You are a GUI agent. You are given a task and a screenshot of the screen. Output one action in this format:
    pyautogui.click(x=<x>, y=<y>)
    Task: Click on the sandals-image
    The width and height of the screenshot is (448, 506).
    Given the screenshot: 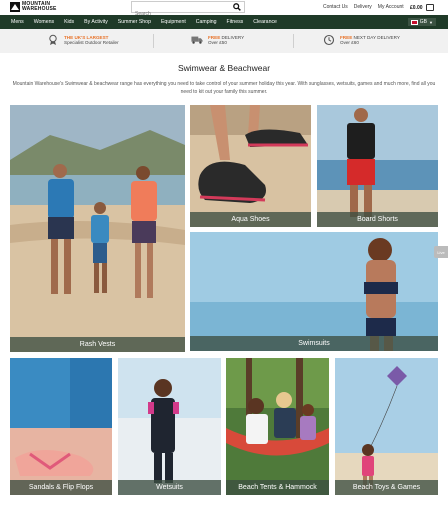 What is the action you would take?
    pyautogui.click(x=61, y=426)
    